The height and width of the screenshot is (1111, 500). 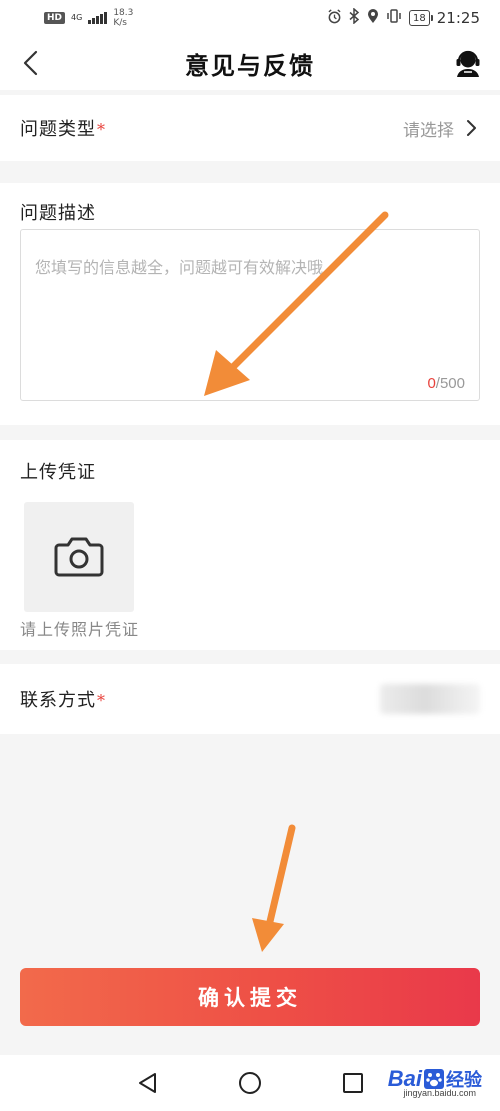 I want to click on home-circle-icon, so click(x=249, y=1083).